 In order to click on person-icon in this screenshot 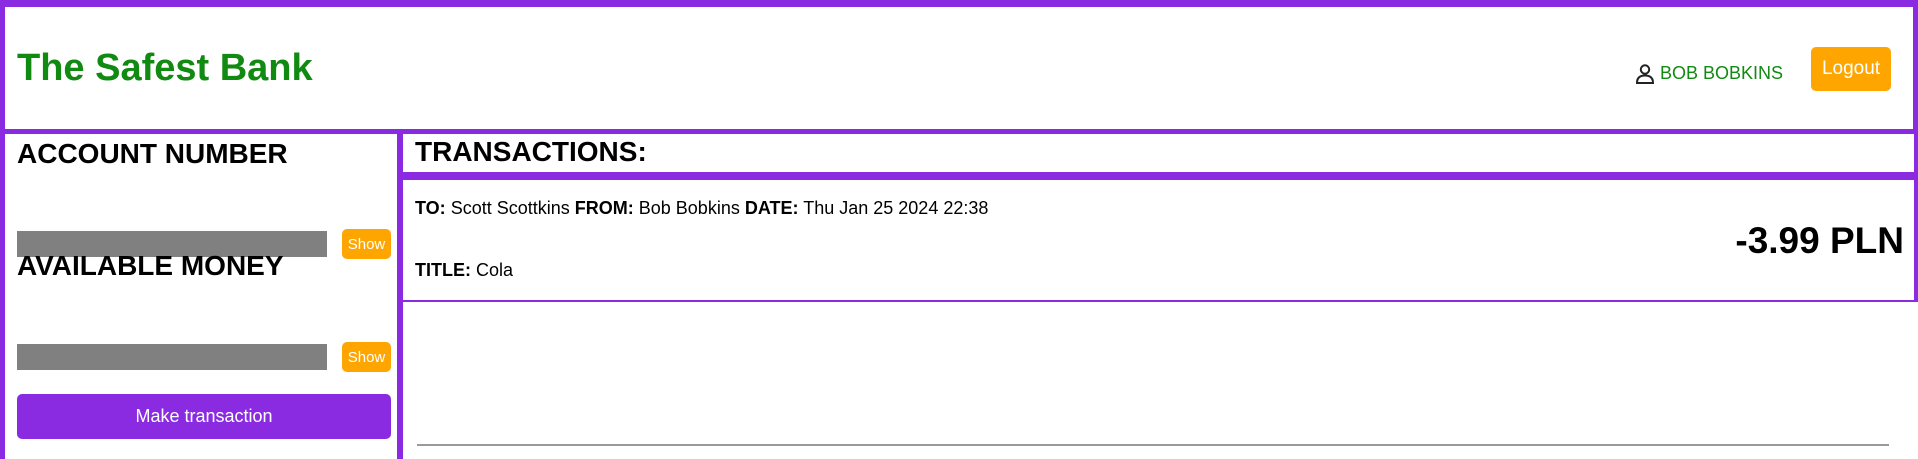, I will do `click(1644, 73)`.